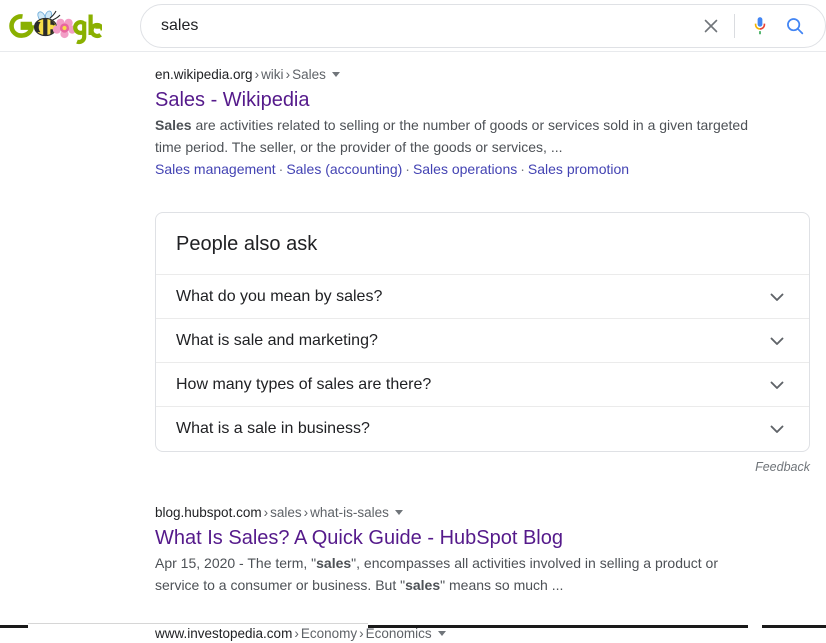  What do you see at coordinates (578, 169) in the screenshot?
I see `sitelink: Sales promotion` at bounding box center [578, 169].